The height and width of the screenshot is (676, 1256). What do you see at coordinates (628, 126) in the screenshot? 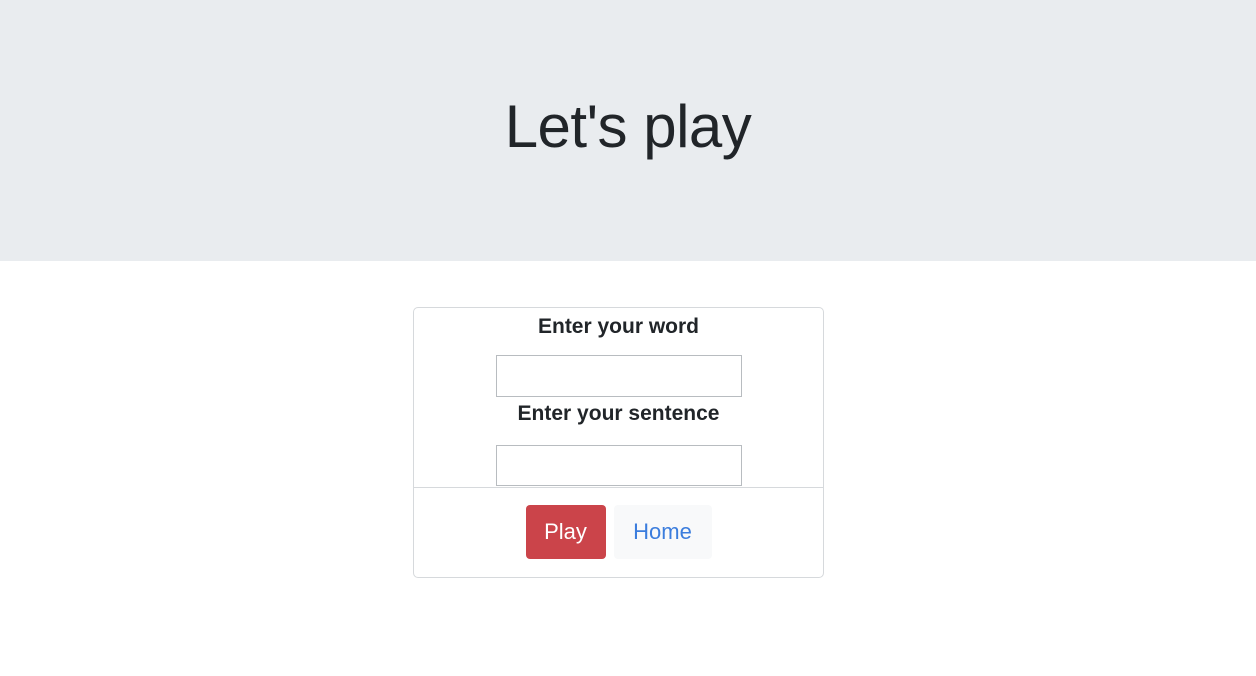
I see `page-title: Let's play` at bounding box center [628, 126].